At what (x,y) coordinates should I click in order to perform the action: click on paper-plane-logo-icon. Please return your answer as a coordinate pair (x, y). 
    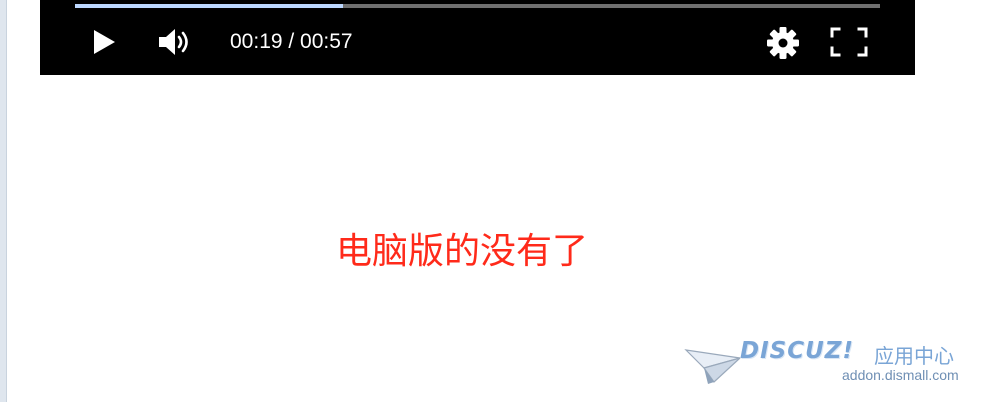
    Looking at the image, I should click on (712, 366).